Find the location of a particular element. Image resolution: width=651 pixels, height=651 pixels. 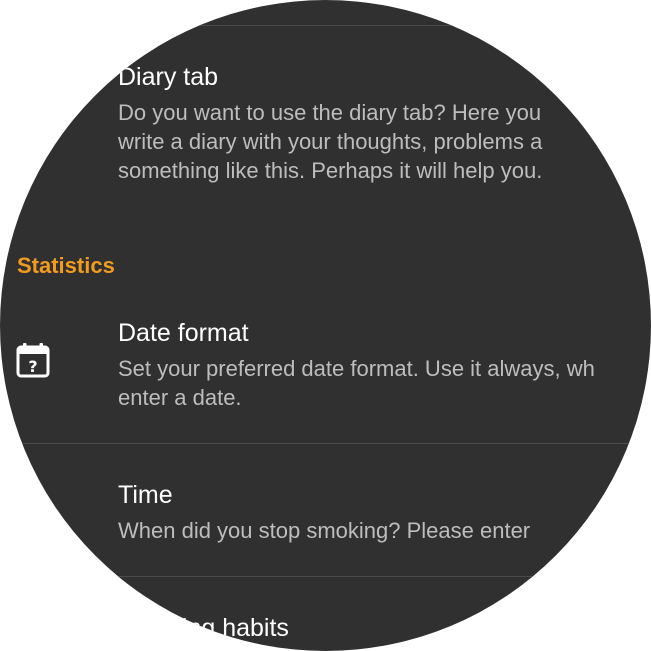

pref-title: Smoking habits is located at coordinates (203, 628).